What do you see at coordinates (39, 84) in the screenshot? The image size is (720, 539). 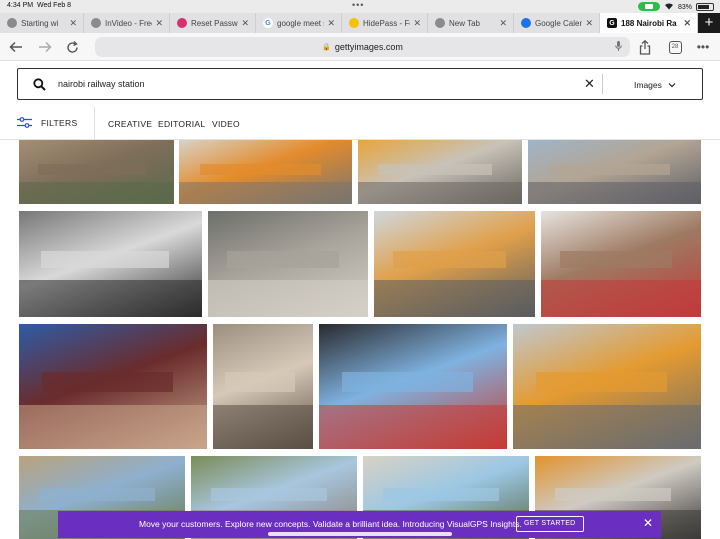 I see `search-icon` at bounding box center [39, 84].